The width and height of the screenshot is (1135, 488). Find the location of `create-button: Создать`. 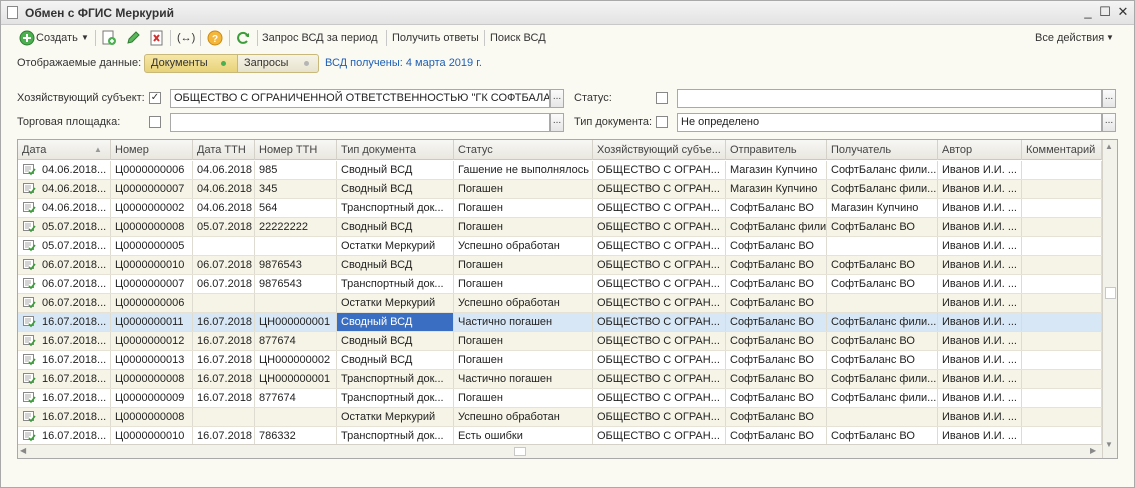

create-button: Создать is located at coordinates (57, 38).